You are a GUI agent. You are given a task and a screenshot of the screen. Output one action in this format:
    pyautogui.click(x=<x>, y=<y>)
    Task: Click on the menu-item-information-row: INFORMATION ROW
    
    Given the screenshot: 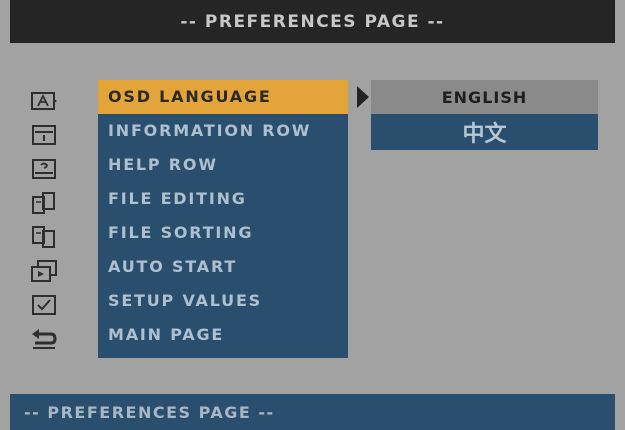 What is the action you would take?
    pyautogui.click(x=223, y=131)
    